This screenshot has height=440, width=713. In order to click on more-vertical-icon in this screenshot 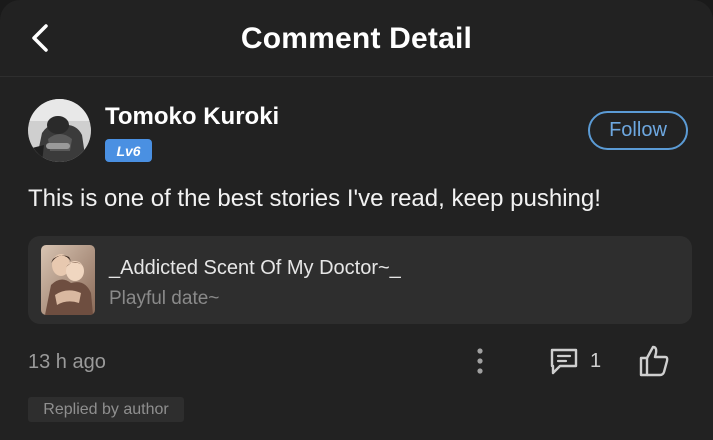, I will do `click(480, 361)`.